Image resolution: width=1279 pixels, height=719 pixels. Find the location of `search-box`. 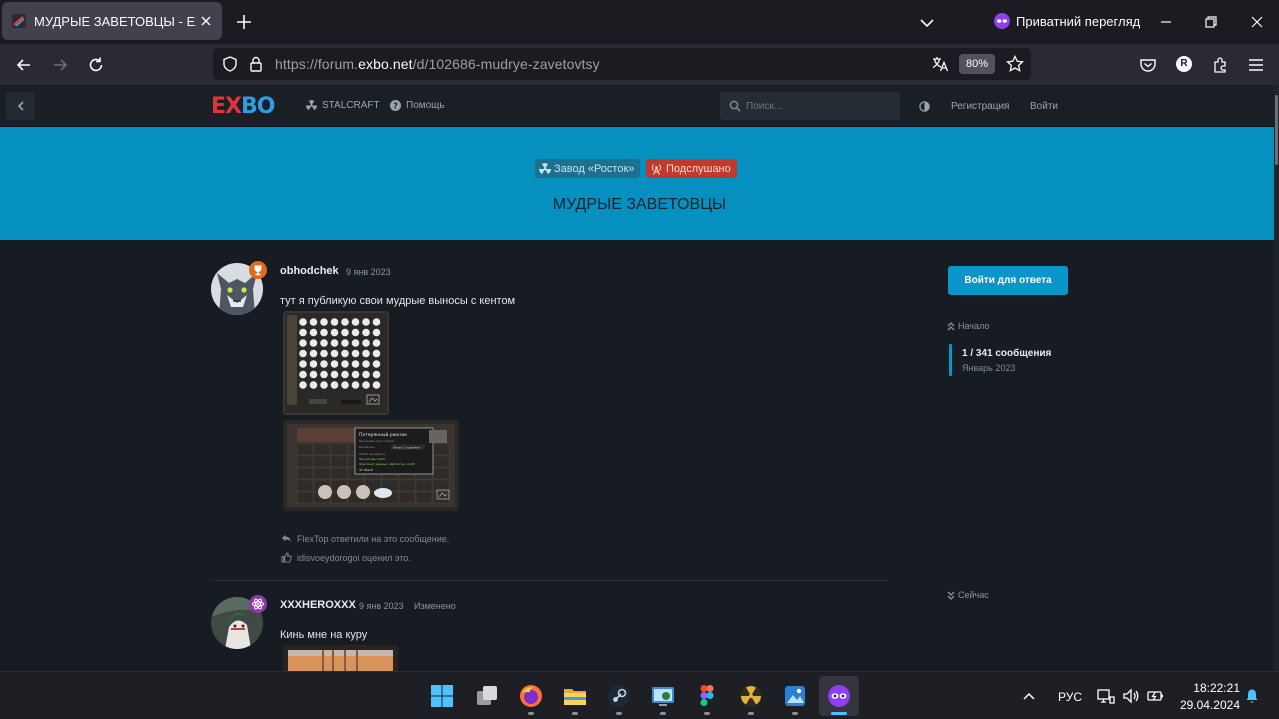

search-box is located at coordinates (810, 106).